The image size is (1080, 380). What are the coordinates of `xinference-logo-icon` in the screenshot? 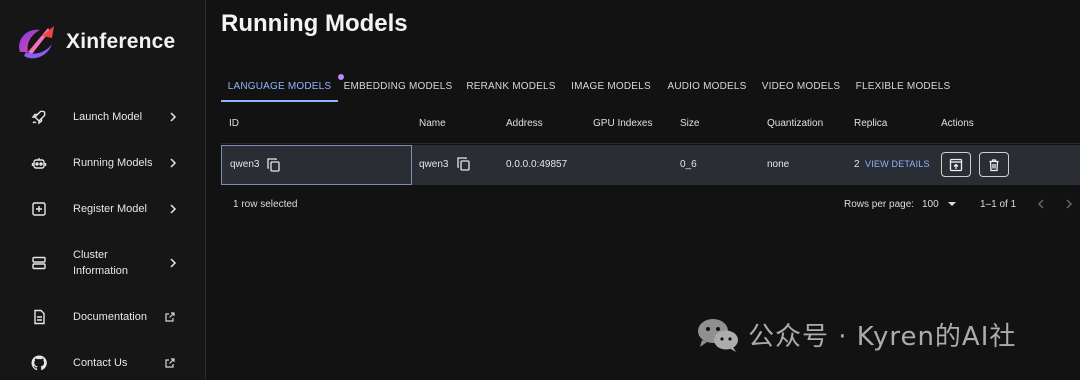 It's located at (36, 42).